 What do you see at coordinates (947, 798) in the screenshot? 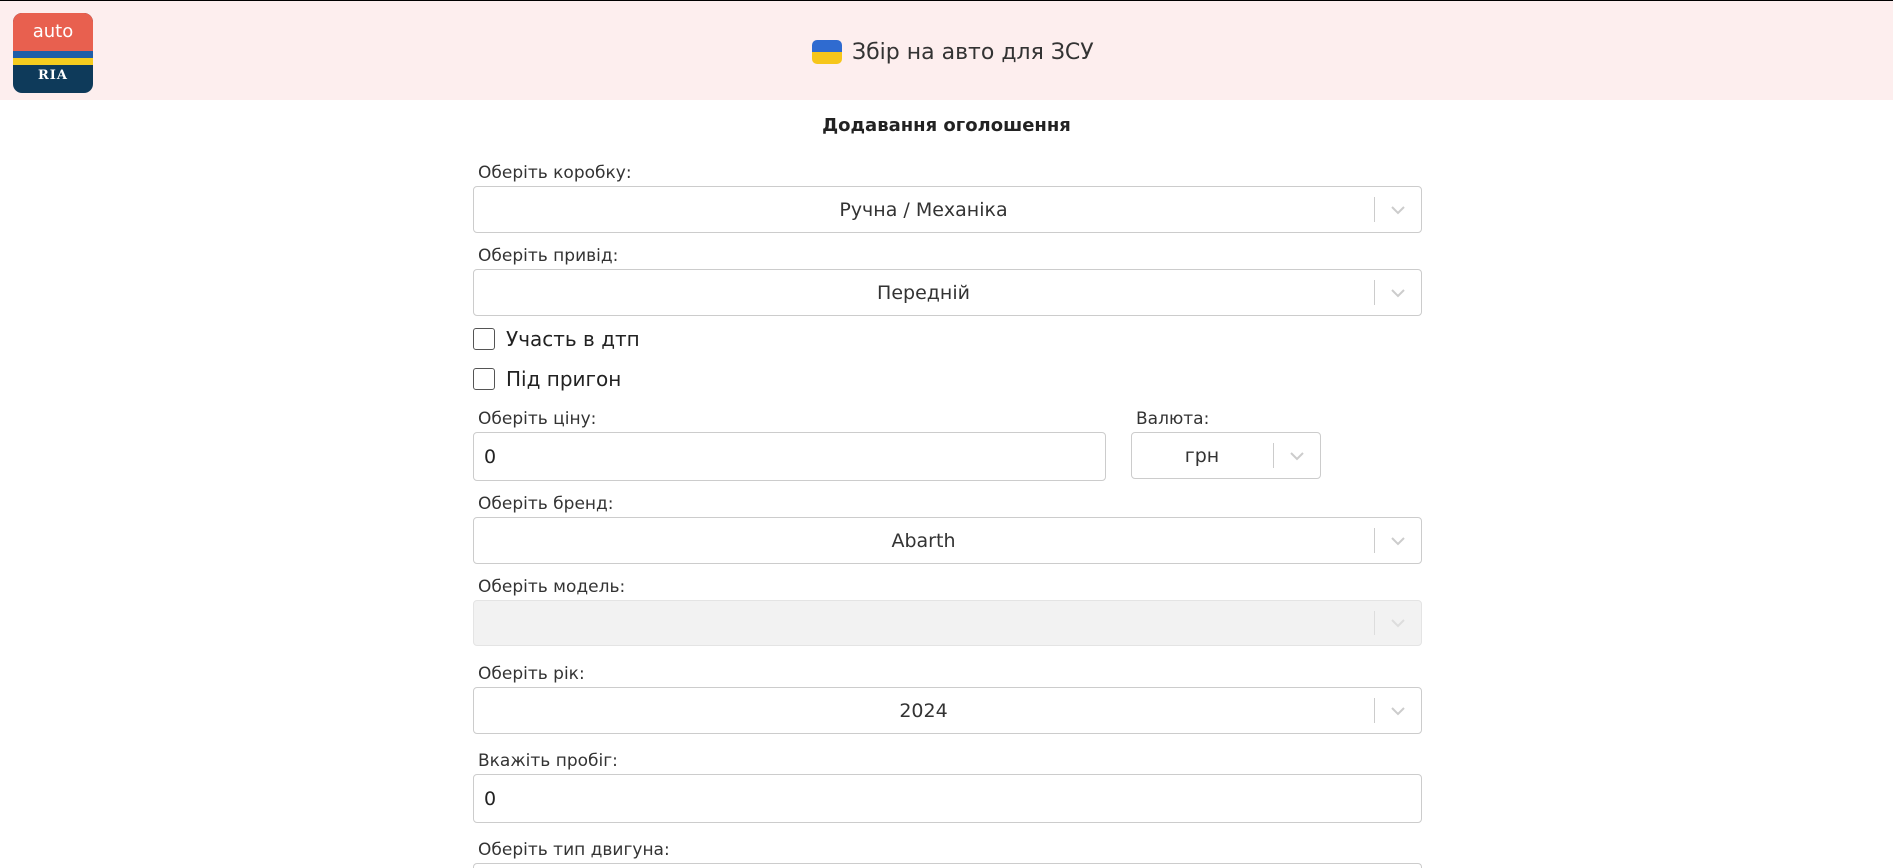
I see `mileage-input: 0` at bounding box center [947, 798].